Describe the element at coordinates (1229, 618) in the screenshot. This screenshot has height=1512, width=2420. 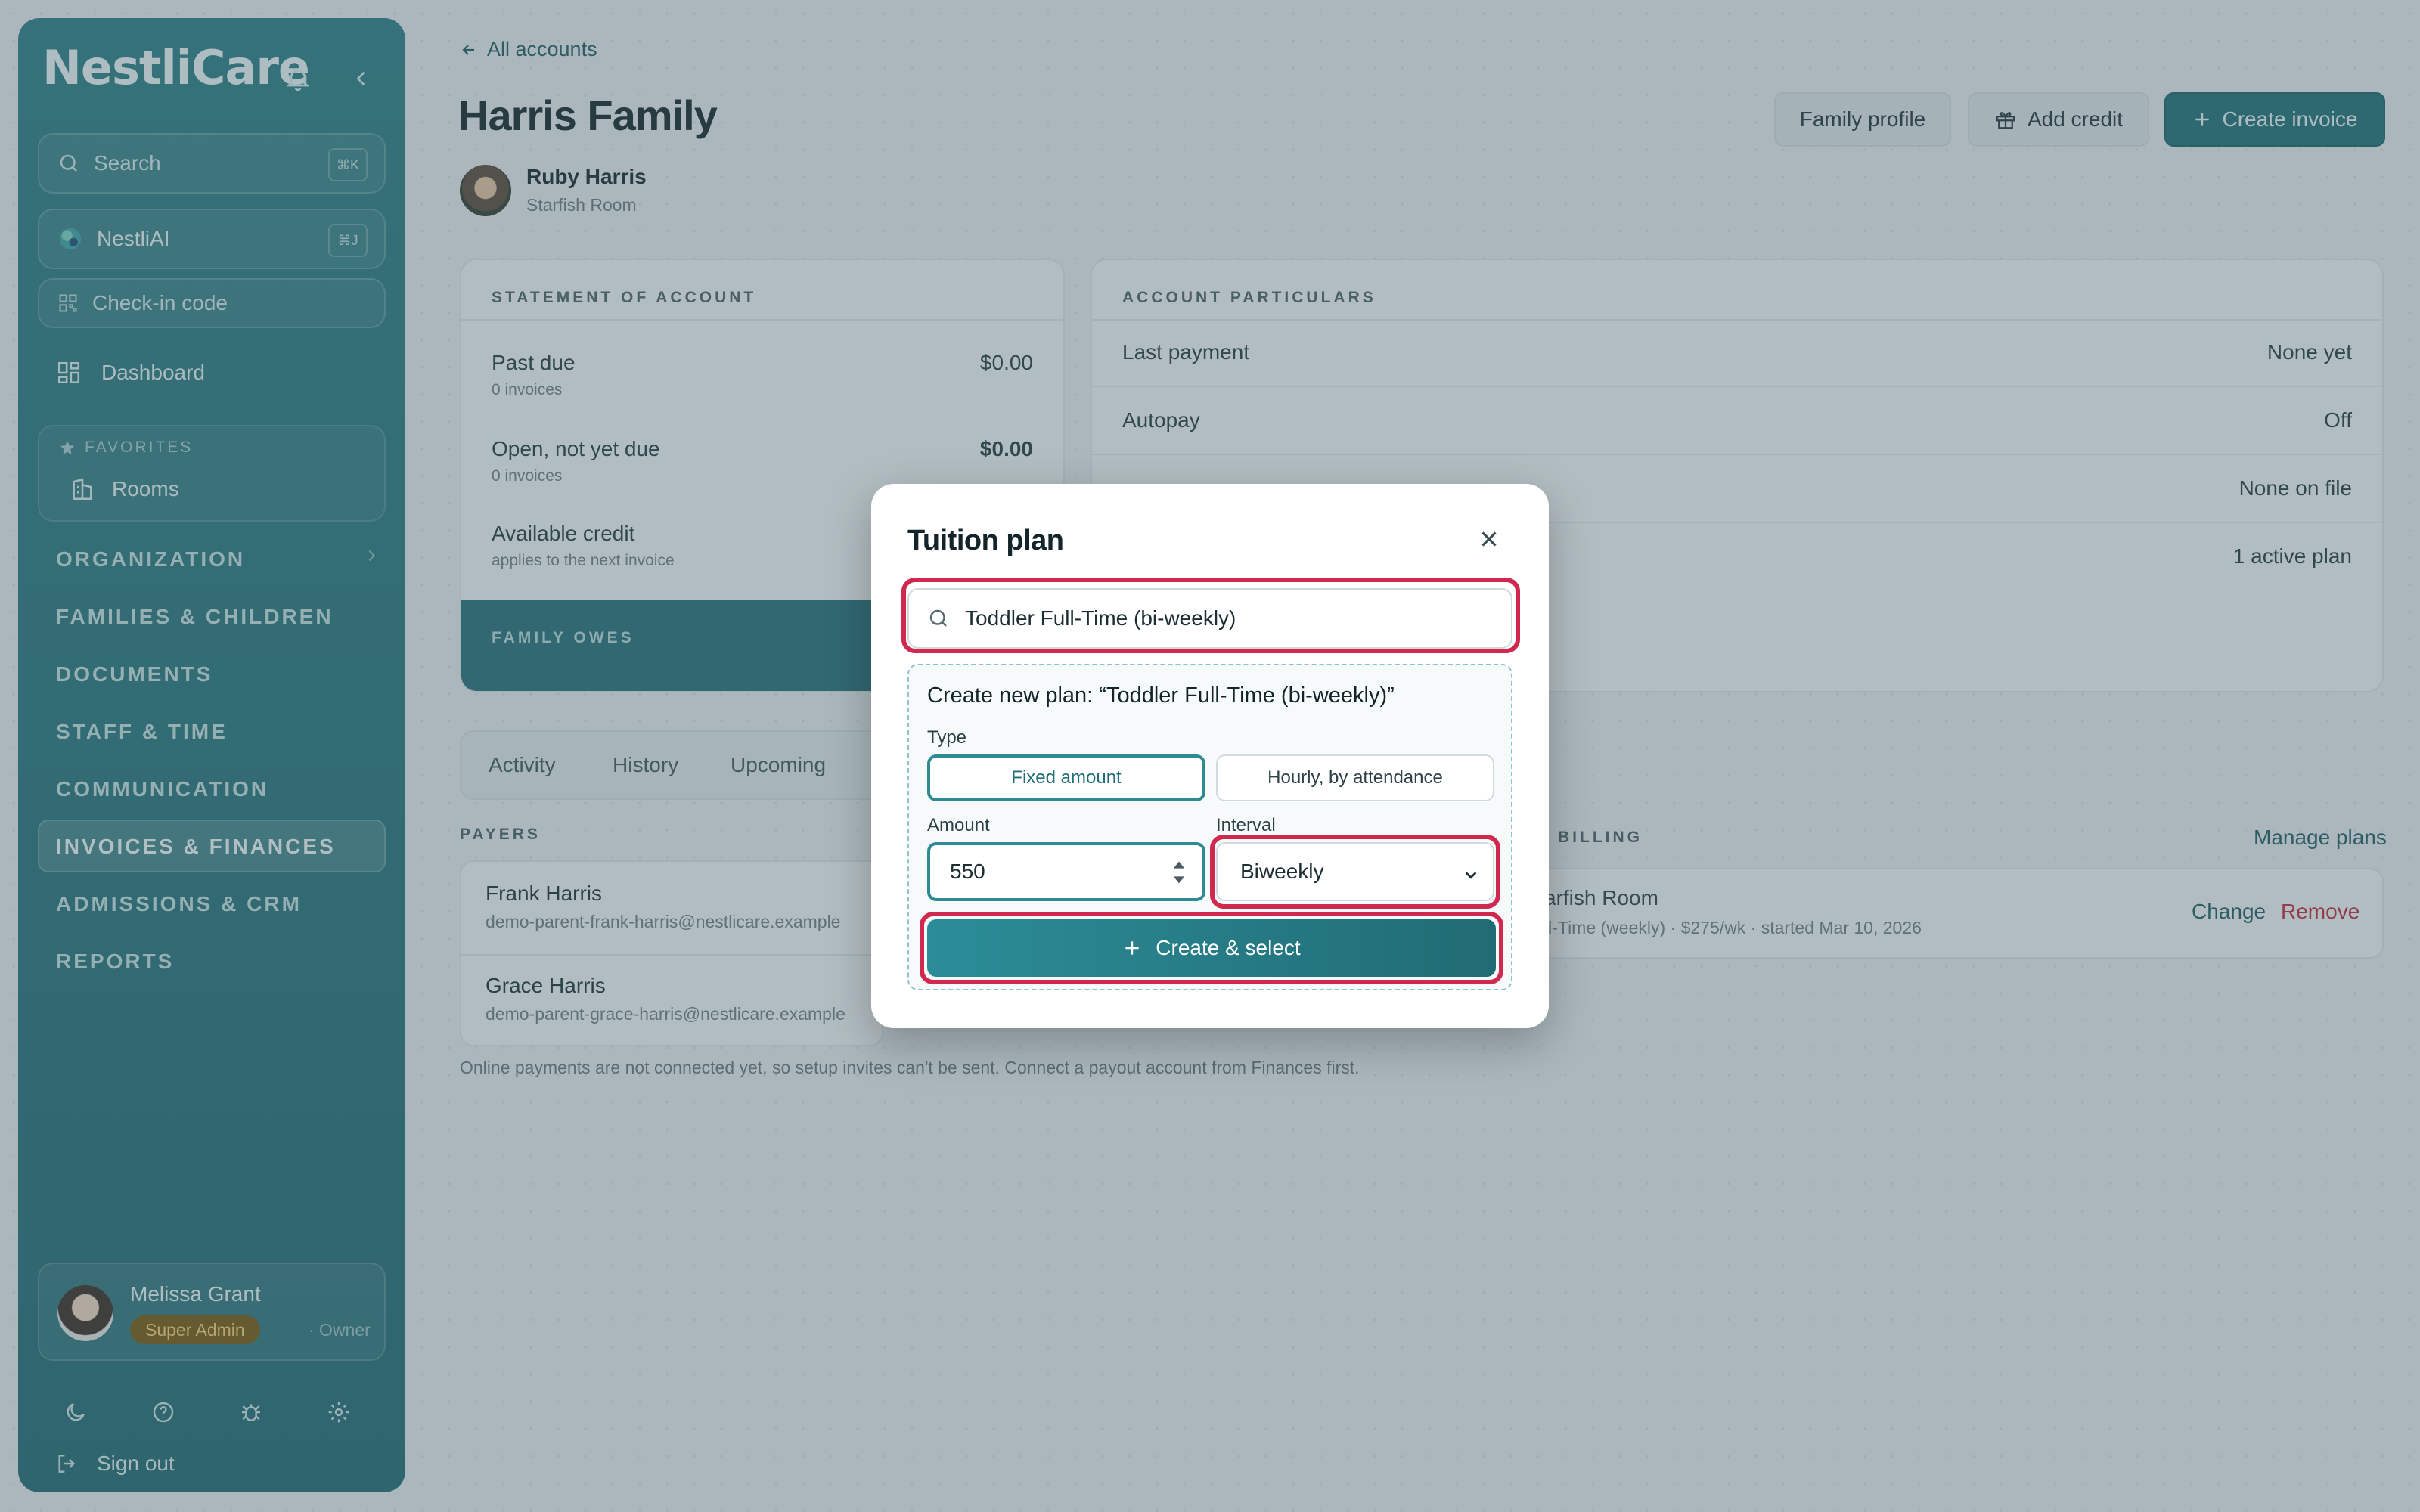
I see `plan-search-input` at that location.